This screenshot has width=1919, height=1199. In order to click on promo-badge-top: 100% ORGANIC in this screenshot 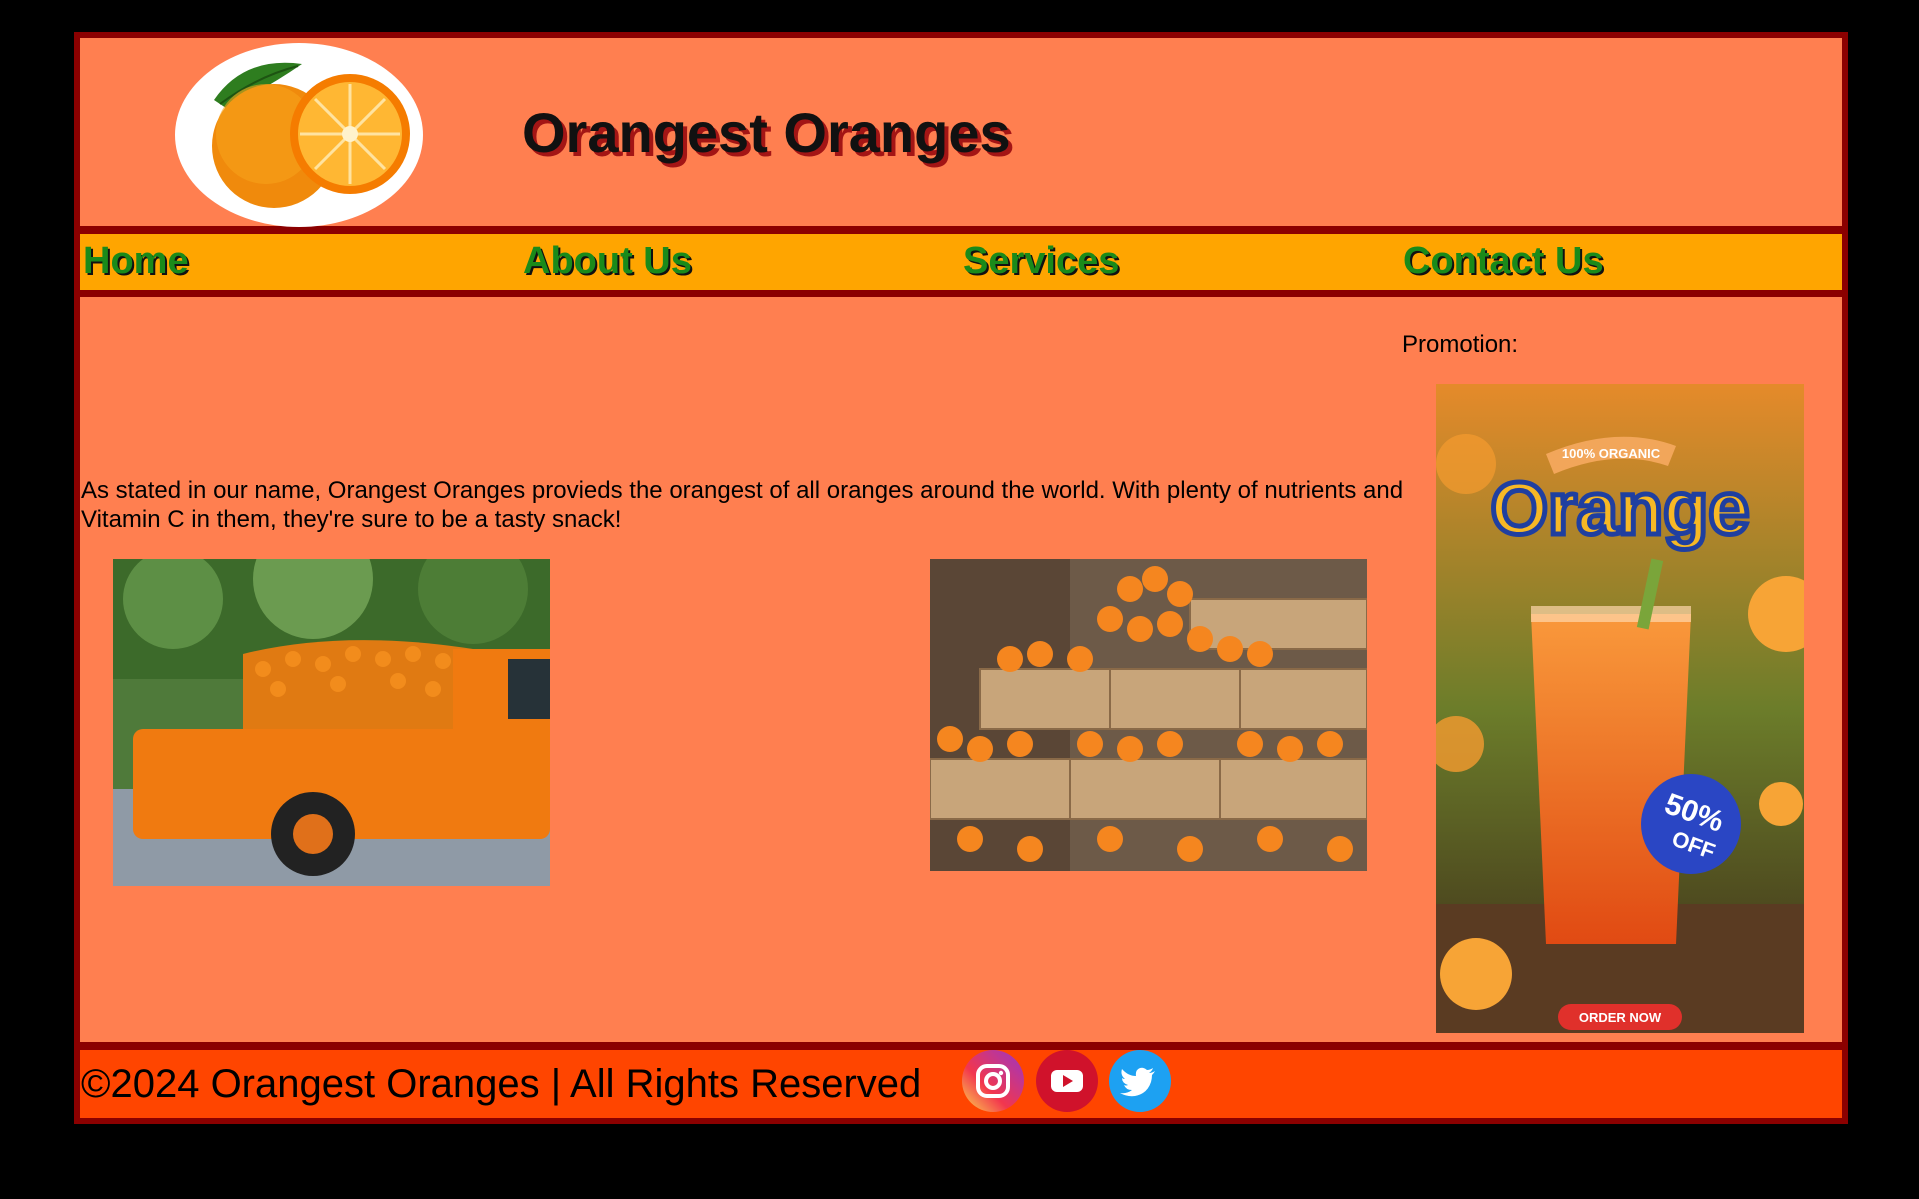, I will do `click(1611, 453)`.